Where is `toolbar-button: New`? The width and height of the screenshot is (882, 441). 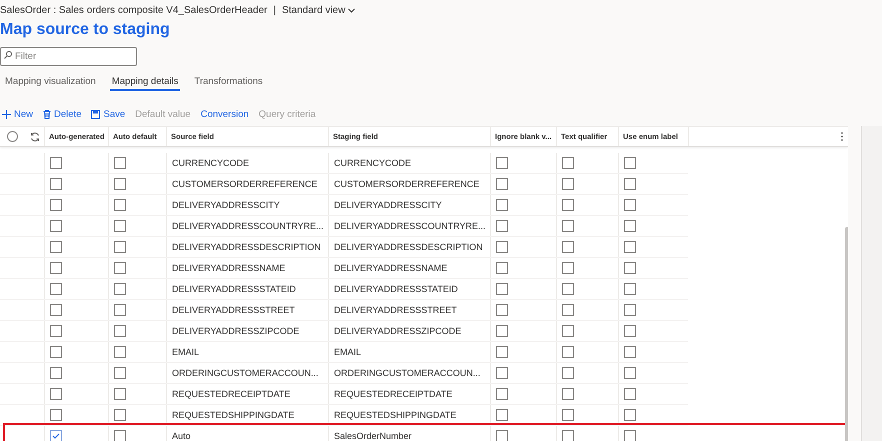
toolbar-button: New is located at coordinates (18, 114).